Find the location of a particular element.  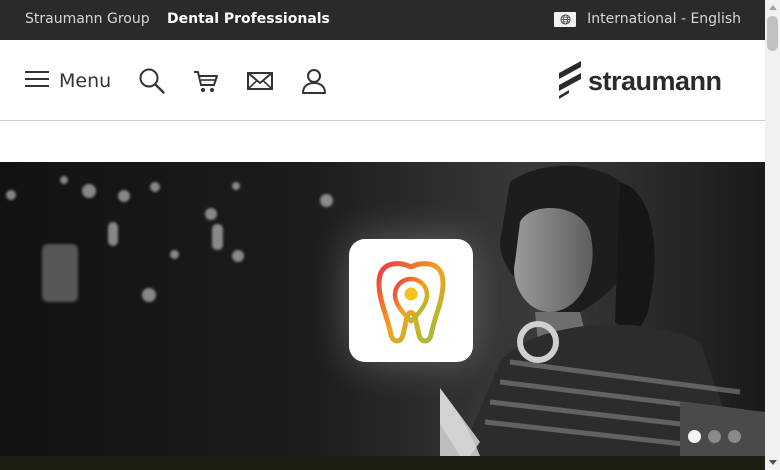

logo-text: straumann is located at coordinates (655, 80).